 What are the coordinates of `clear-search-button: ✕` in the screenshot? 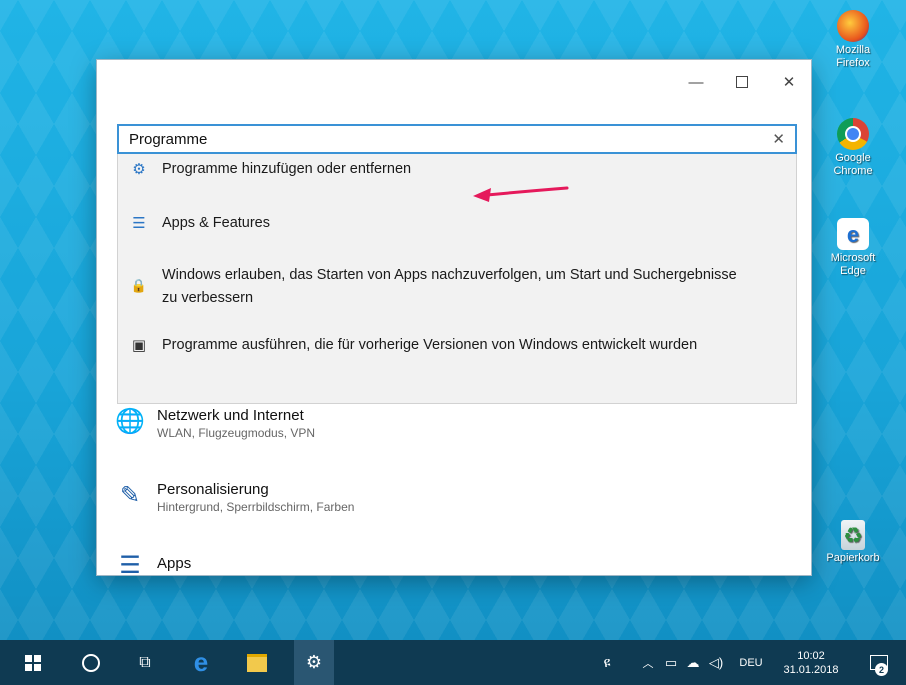 It's located at (778, 139).